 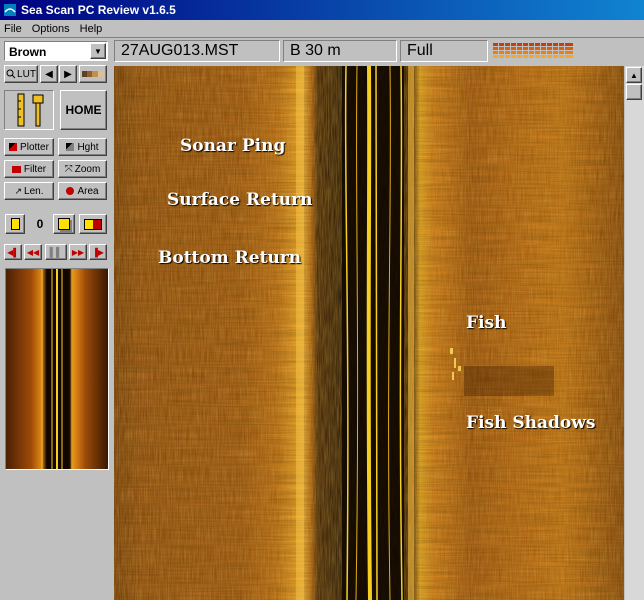 What do you see at coordinates (11, 74) in the screenshot?
I see `magnifier-icon` at bounding box center [11, 74].